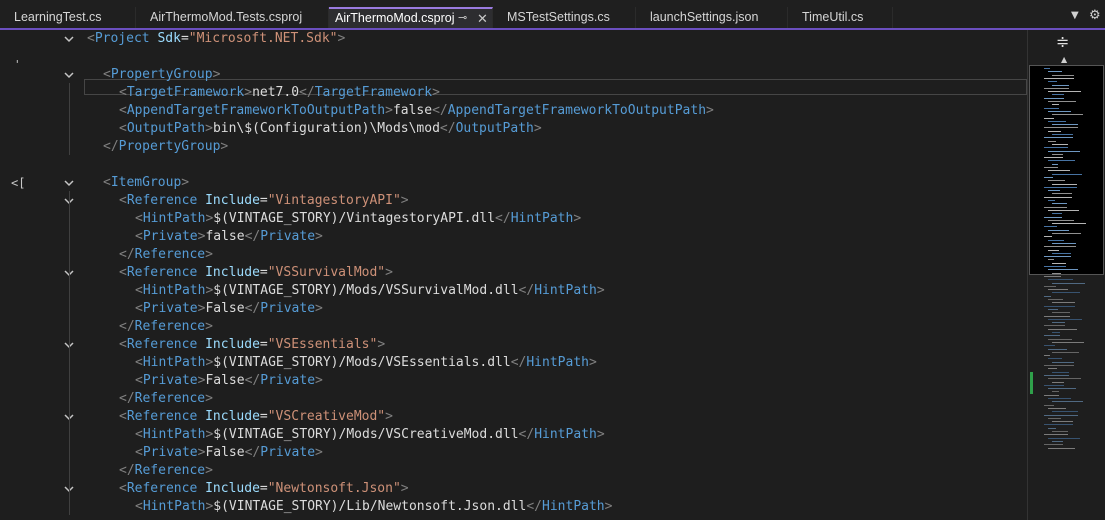  I want to click on code-line: <Project Sdk="Microsoft.NET.Sdk">, so click(513, 39).